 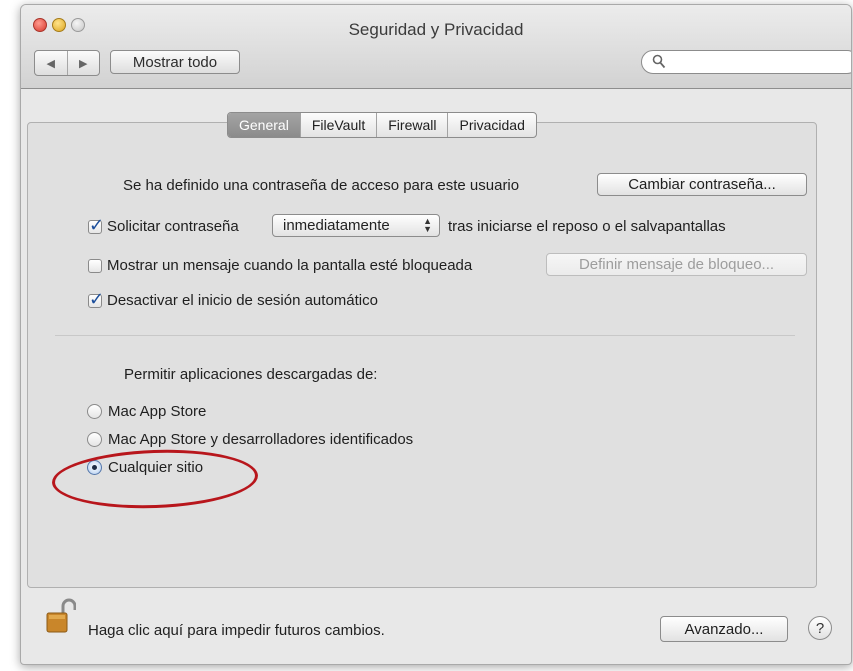 I want to click on password-delay-value: inmediatamente, so click(x=336, y=225).